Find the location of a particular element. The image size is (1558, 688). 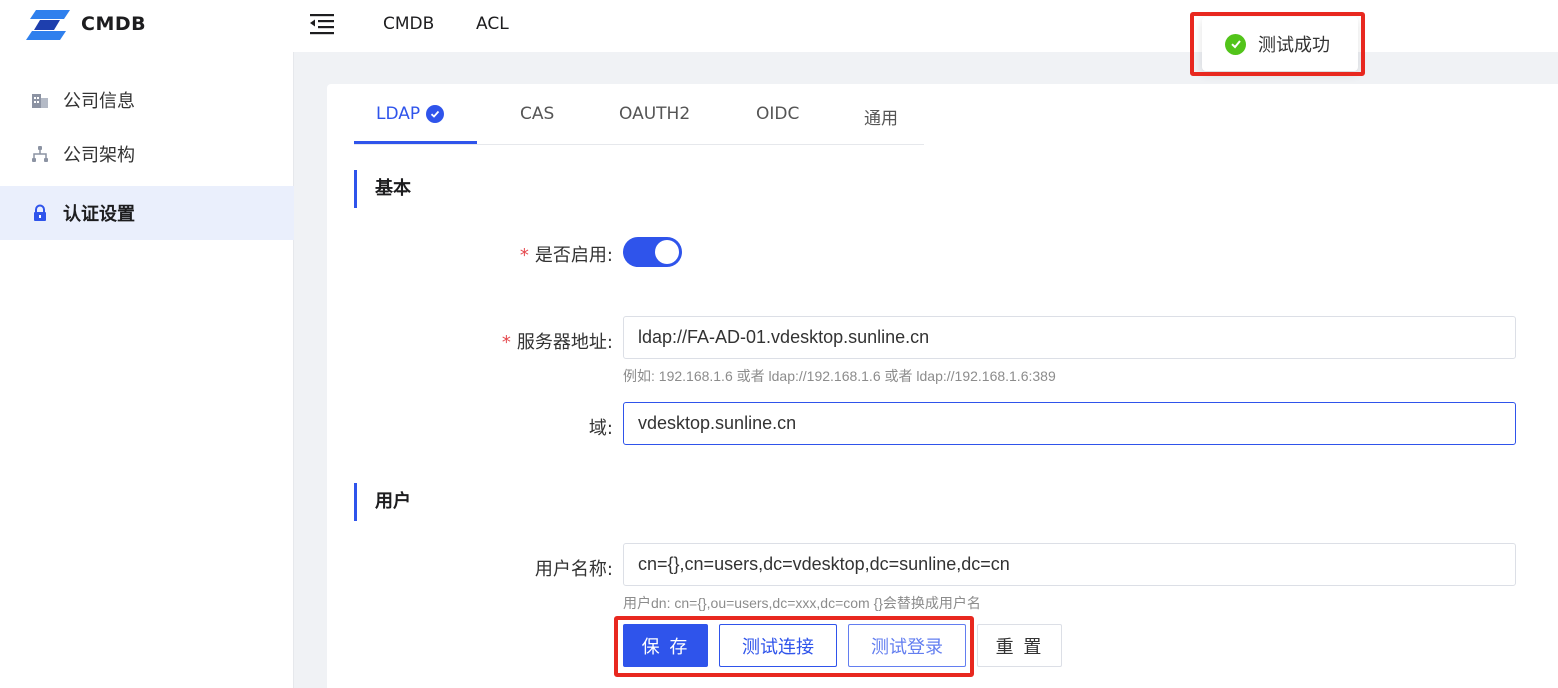

sidebar-item-auth-settings: 认证设置 is located at coordinates (147, 213).